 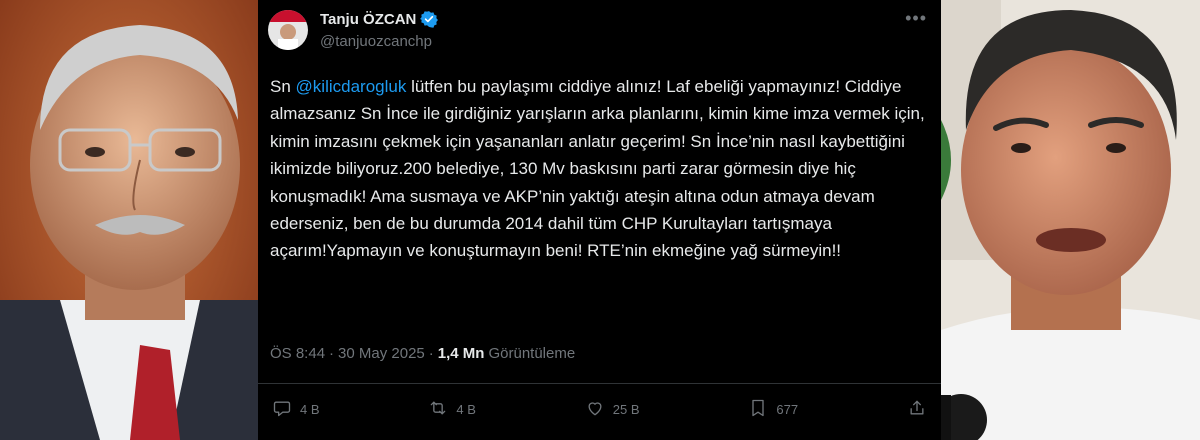 I want to click on bookmark-icon, so click(x=758, y=409).